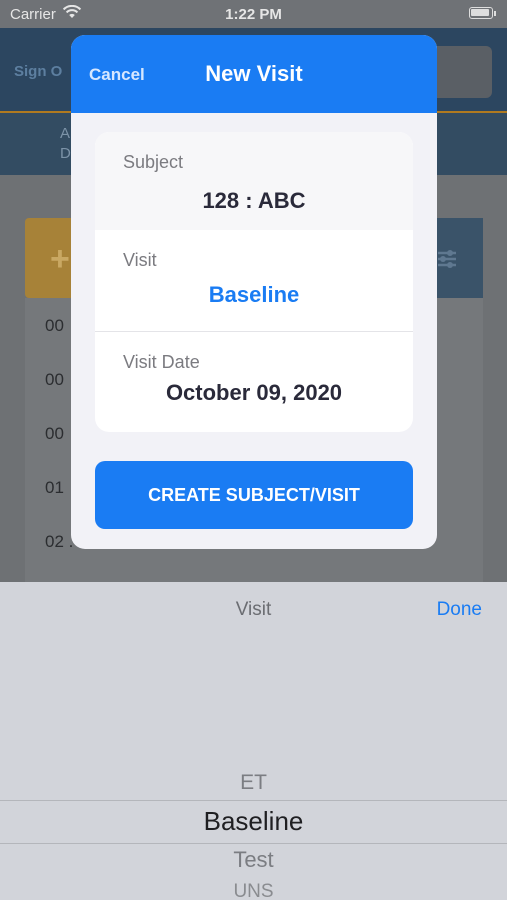  Describe the element at coordinates (254, 495) in the screenshot. I see `create-subject-visit-button: CREATE SUBJECT/VISIT` at that location.